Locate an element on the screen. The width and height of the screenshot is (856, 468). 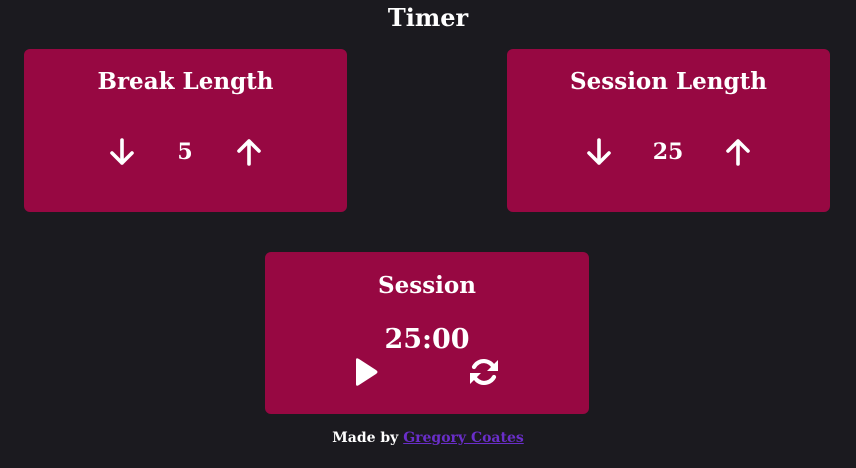
break-increment-button is located at coordinates (249, 152).